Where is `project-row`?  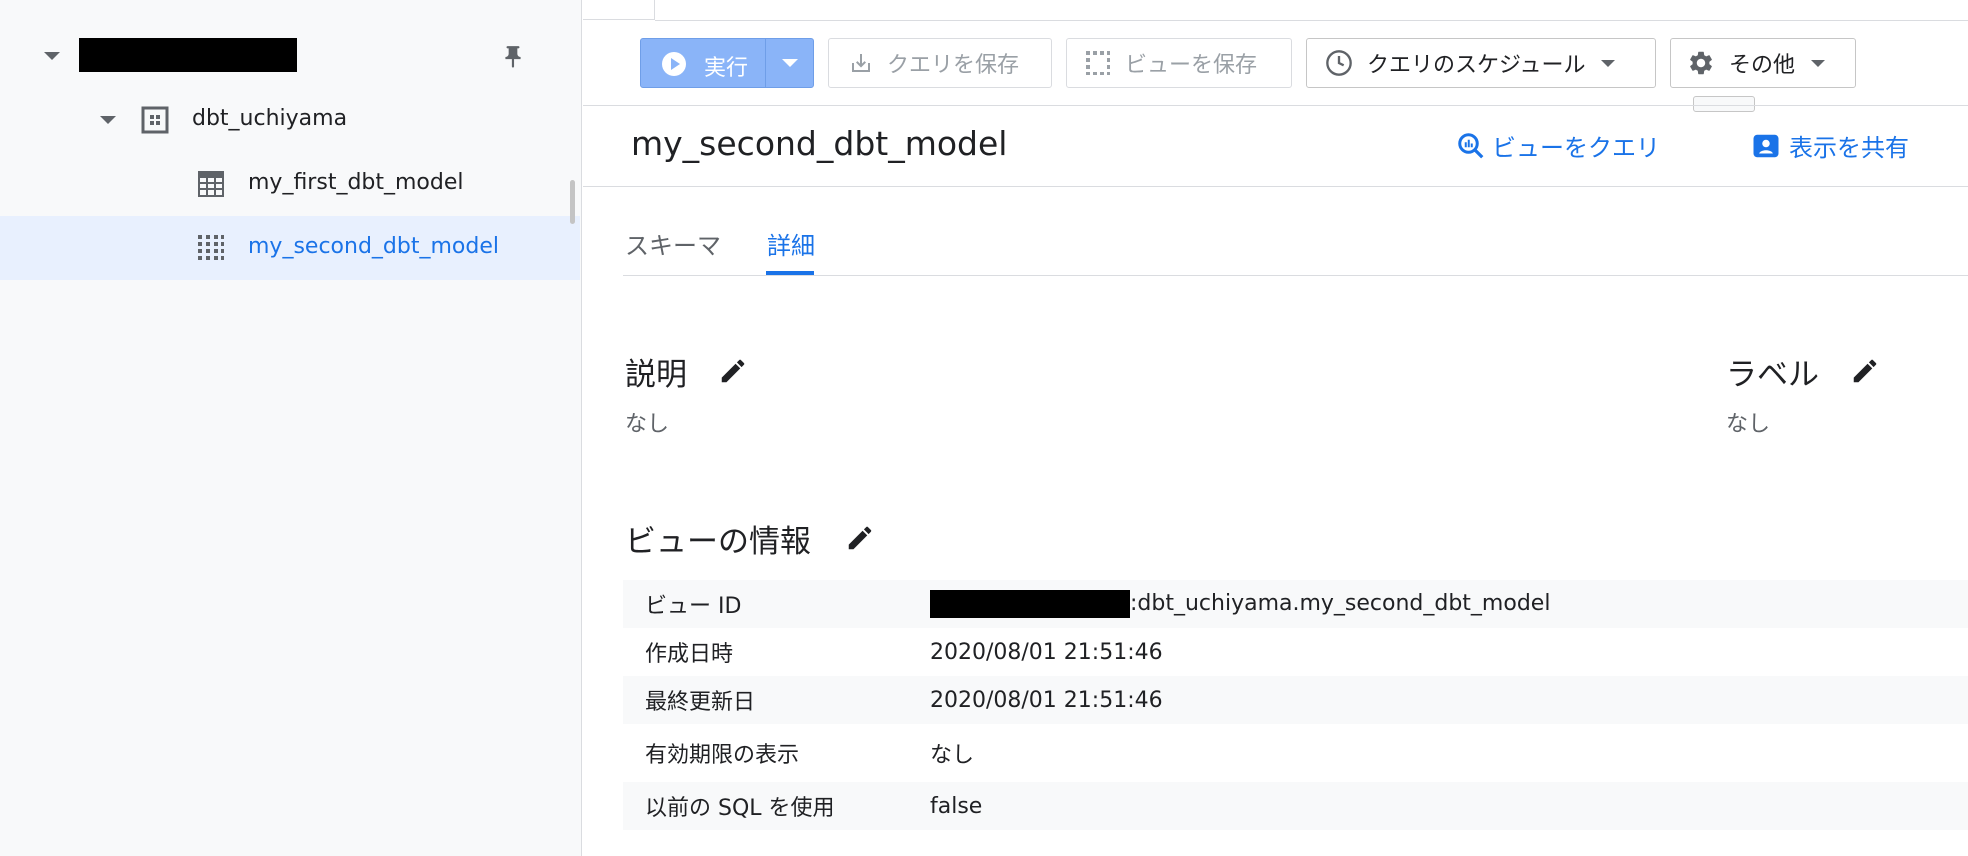
project-row is located at coordinates (290, 56).